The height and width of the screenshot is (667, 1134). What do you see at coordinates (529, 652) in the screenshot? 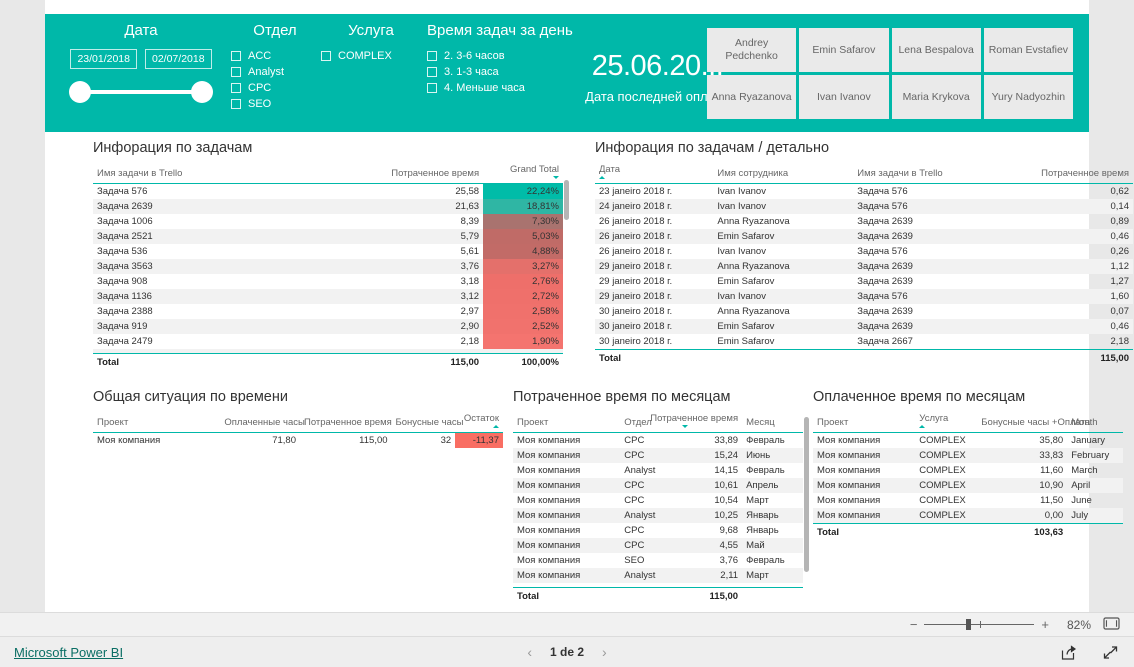
I see `previous-page-icon: ‹` at bounding box center [529, 652].